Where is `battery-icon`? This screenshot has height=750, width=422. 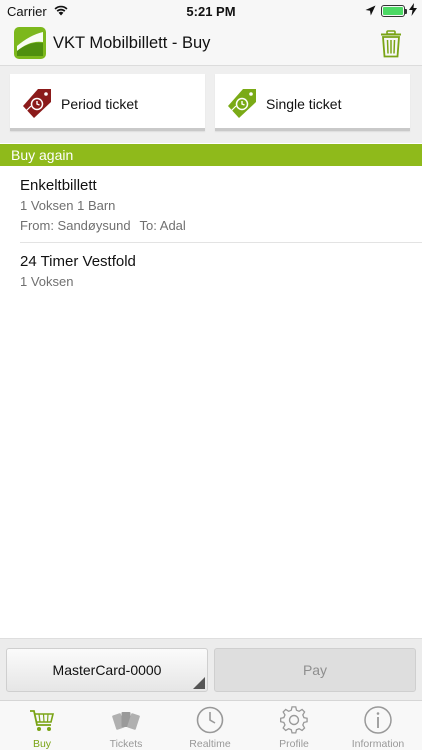
battery-icon is located at coordinates (393, 11).